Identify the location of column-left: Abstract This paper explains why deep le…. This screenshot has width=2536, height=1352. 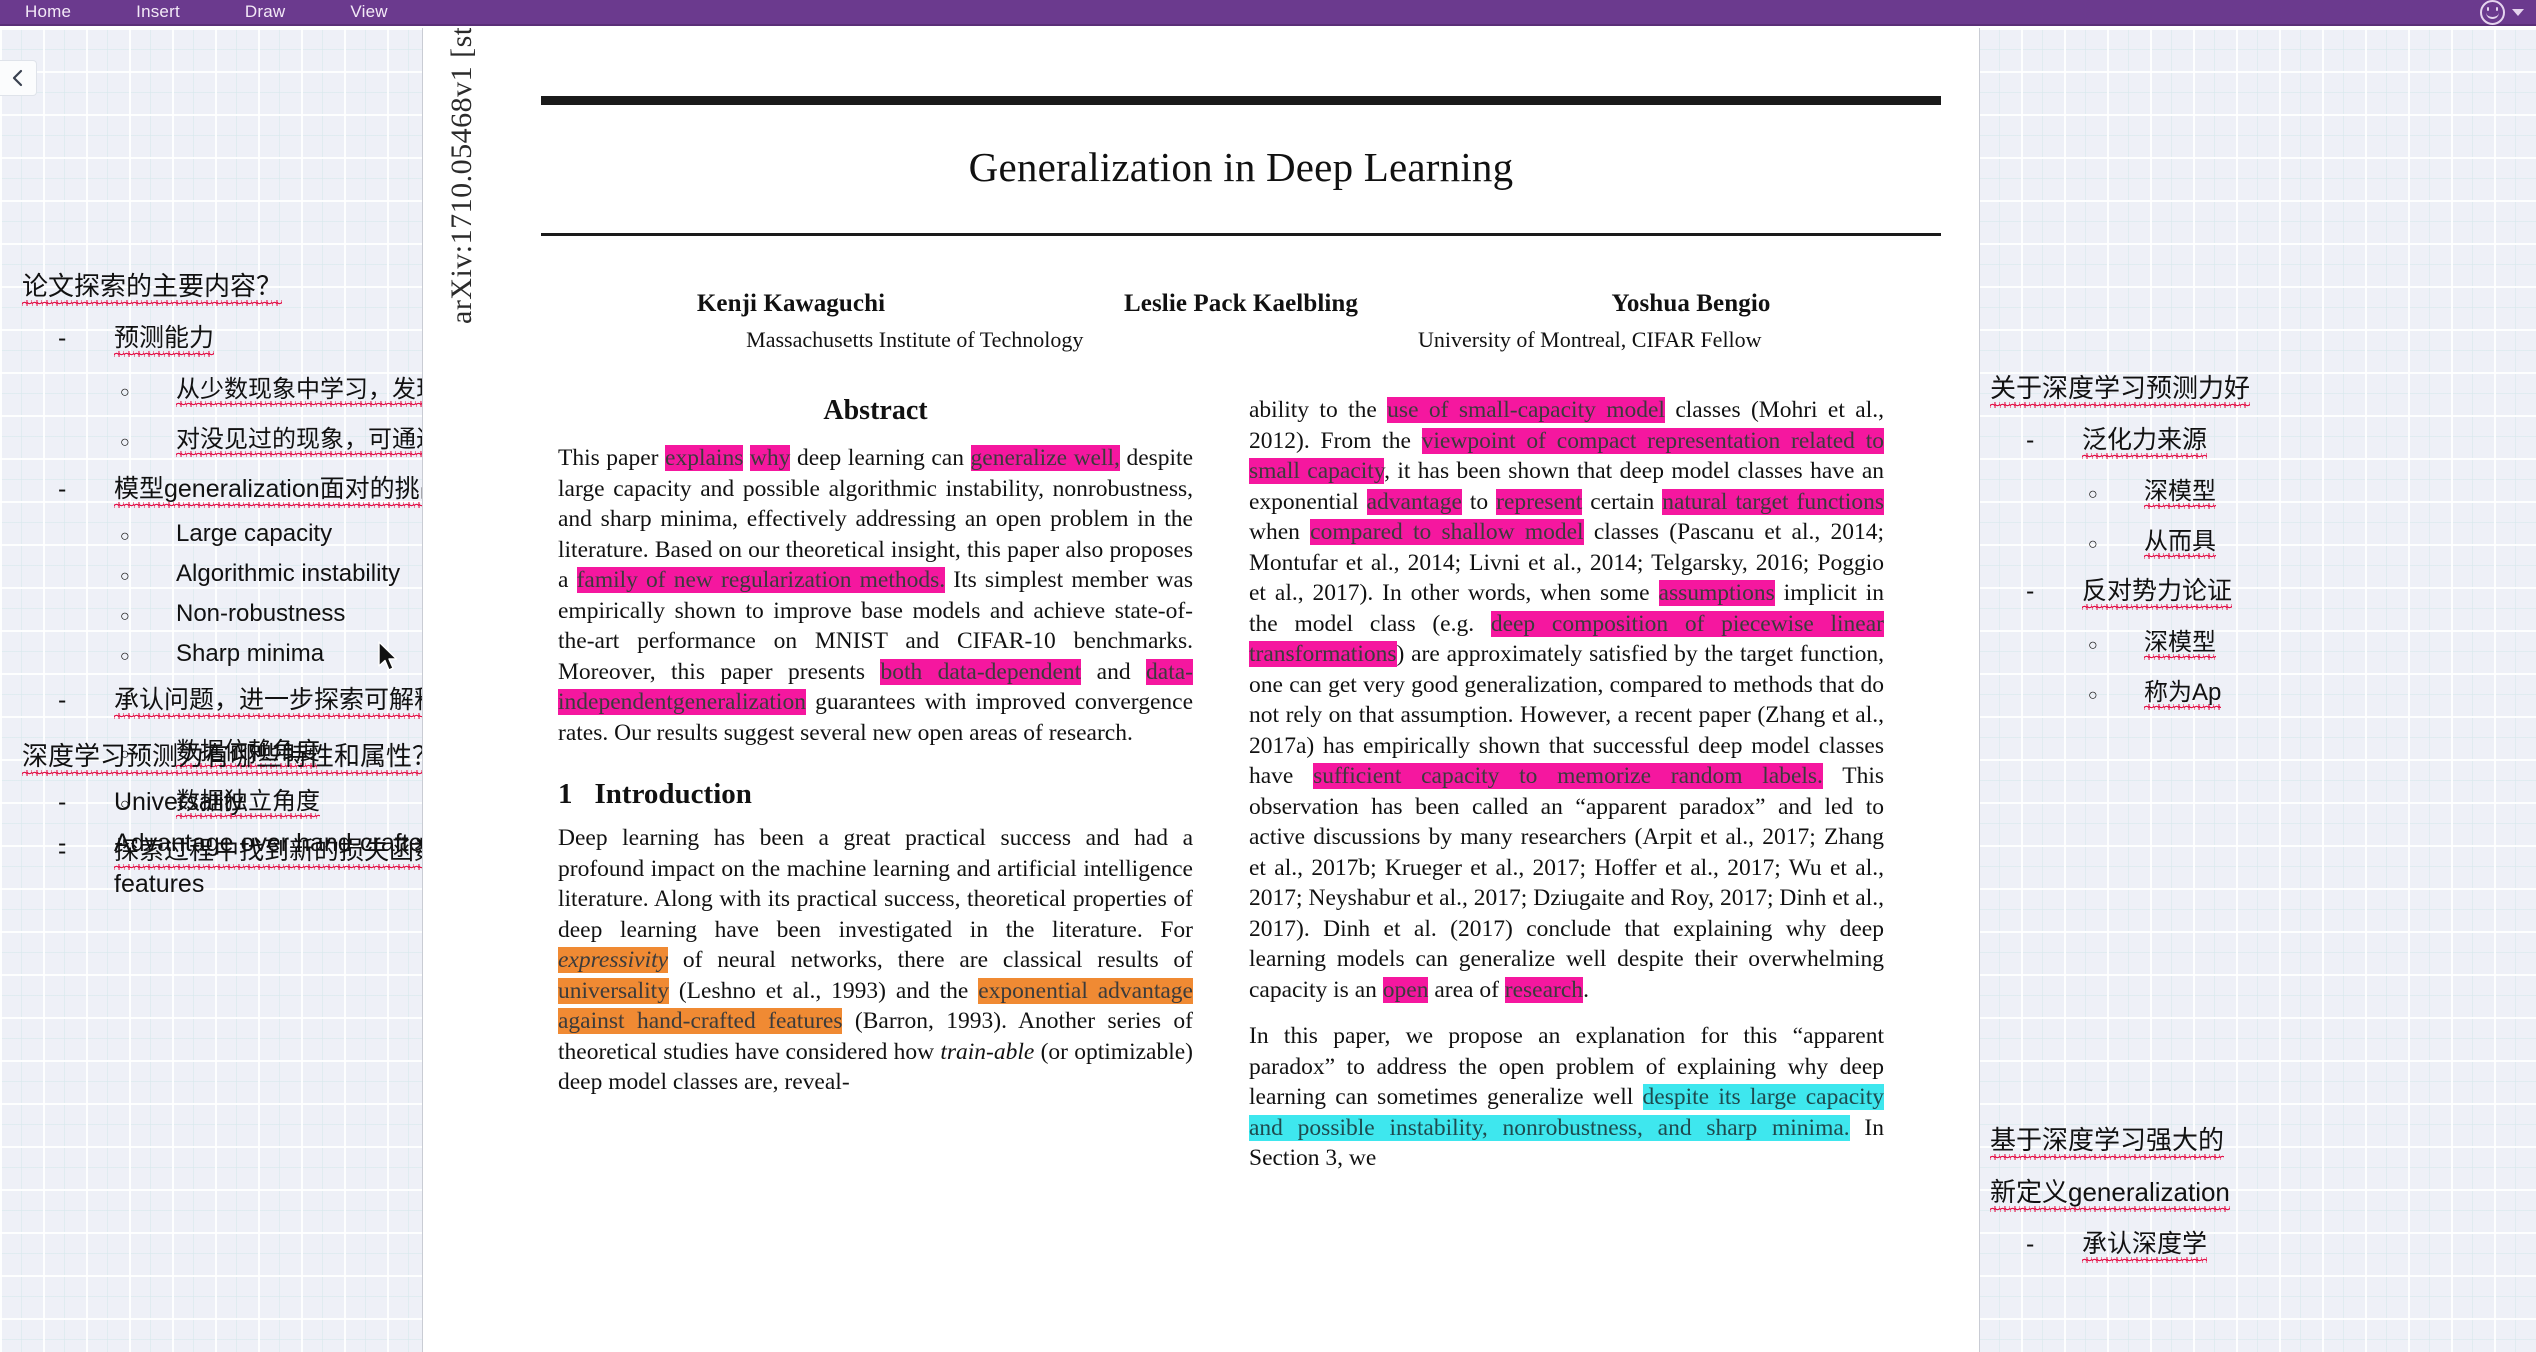
(875, 787).